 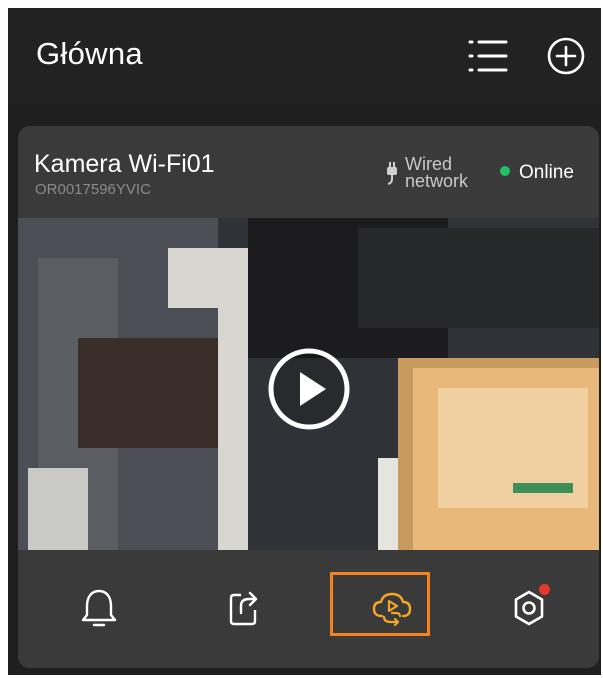 What do you see at coordinates (544, 589) in the screenshot?
I see `notification-badge` at bounding box center [544, 589].